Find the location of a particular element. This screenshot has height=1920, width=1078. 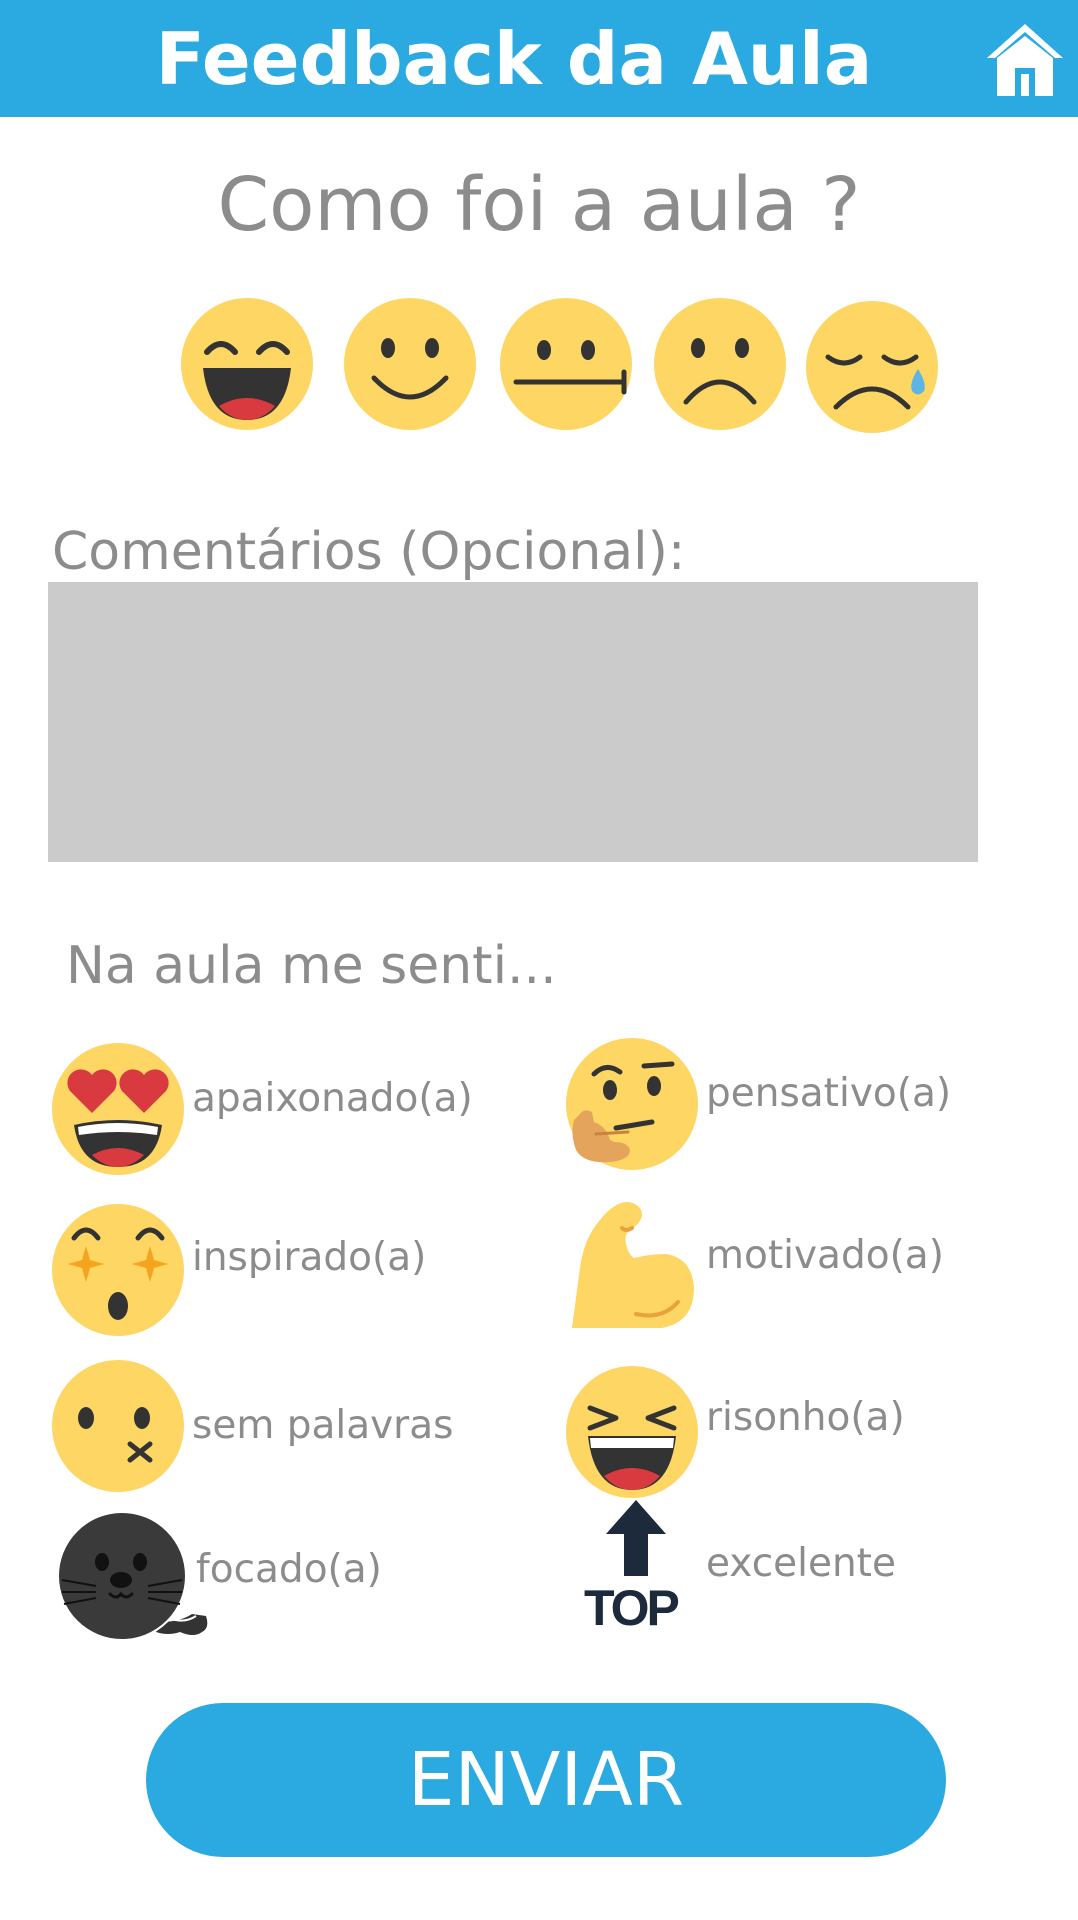

top-arrow-icon: TOP is located at coordinates (632, 1568).